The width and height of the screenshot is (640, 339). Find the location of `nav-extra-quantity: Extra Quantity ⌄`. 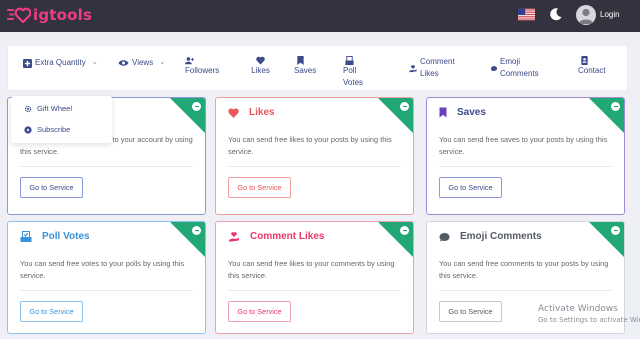

nav-extra-quantity: Extra Quantity ⌄ is located at coordinates (60, 63).